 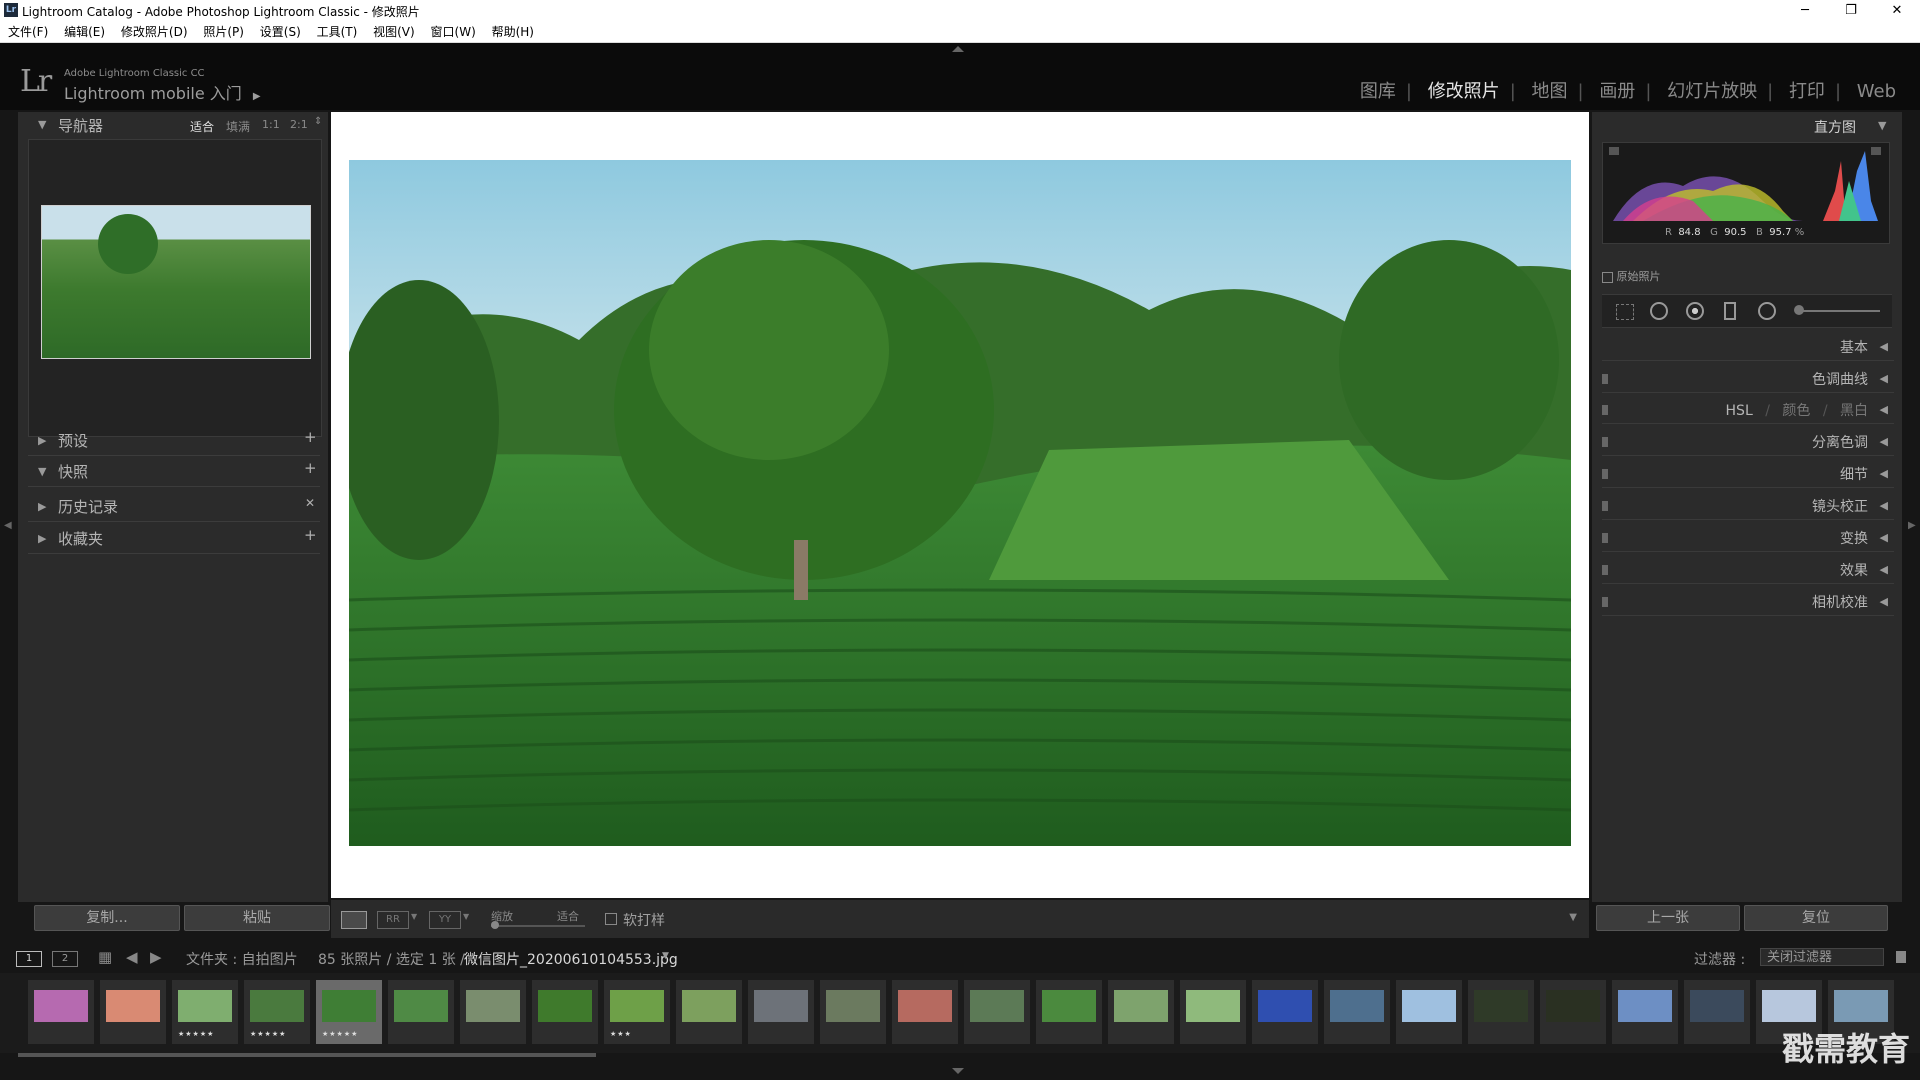 What do you see at coordinates (1573, 917) in the screenshot?
I see `toolbar-menu-icon: ▼` at bounding box center [1573, 917].